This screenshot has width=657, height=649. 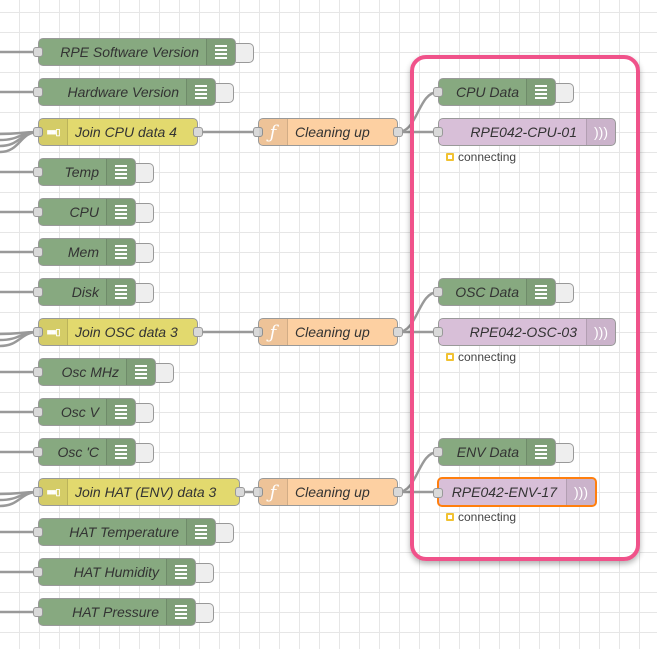 I want to click on debug-node-temp: Temp, so click(x=93, y=172).